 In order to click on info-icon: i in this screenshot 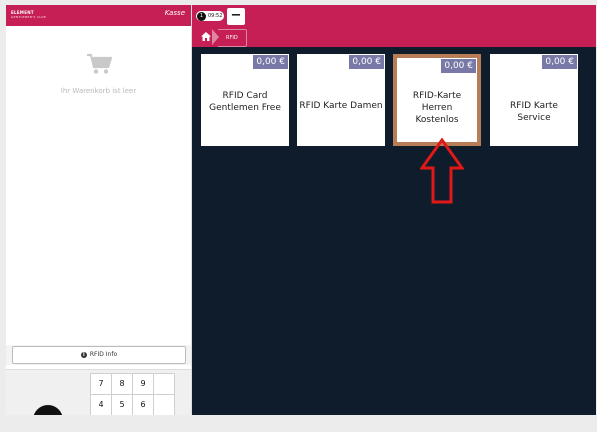, I will do `click(83, 354)`.